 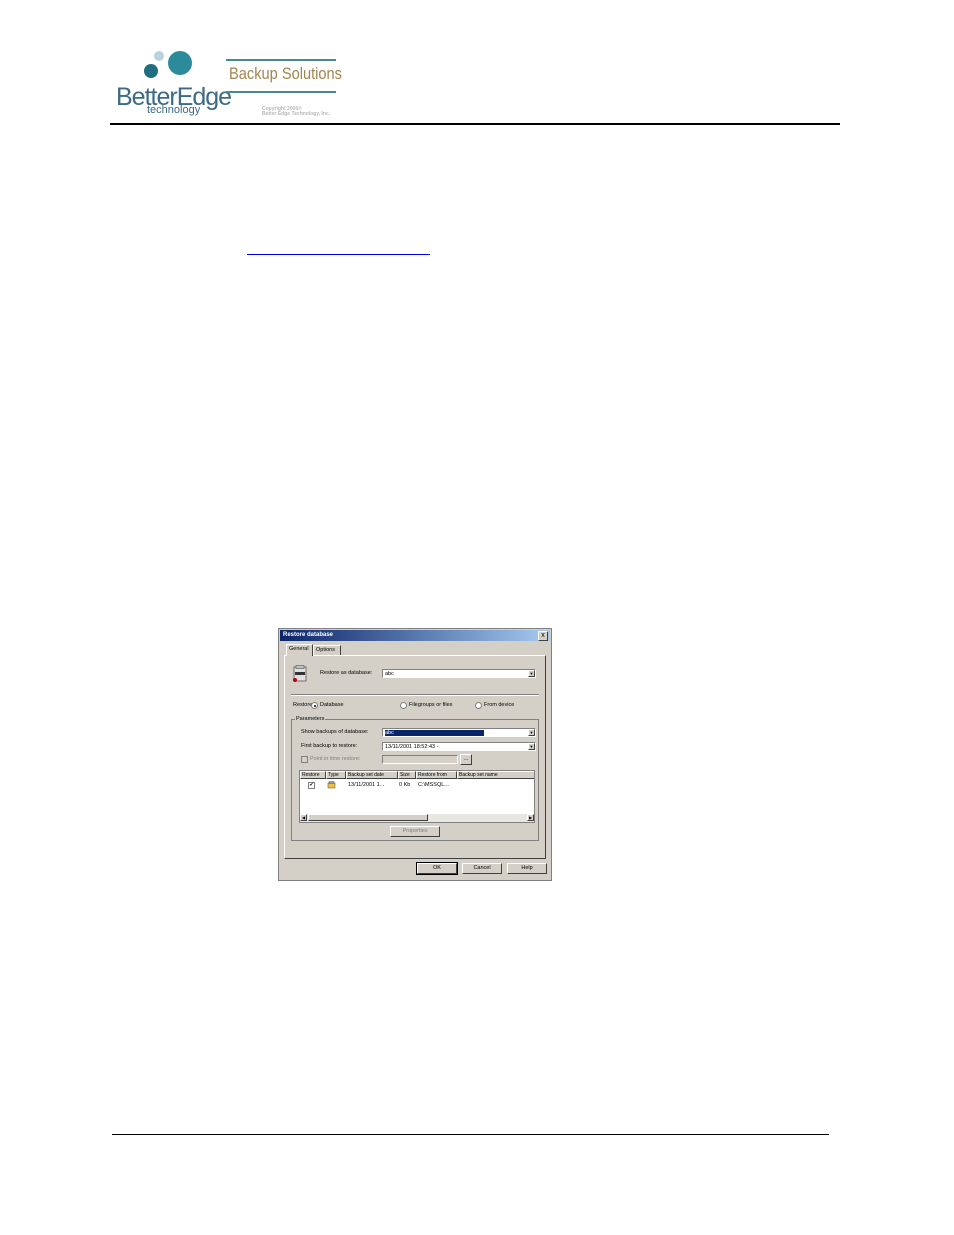 What do you see at coordinates (304, 759) in the screenshot?
I see `point-in-time-checkbox` at bounding box center [304, 759].